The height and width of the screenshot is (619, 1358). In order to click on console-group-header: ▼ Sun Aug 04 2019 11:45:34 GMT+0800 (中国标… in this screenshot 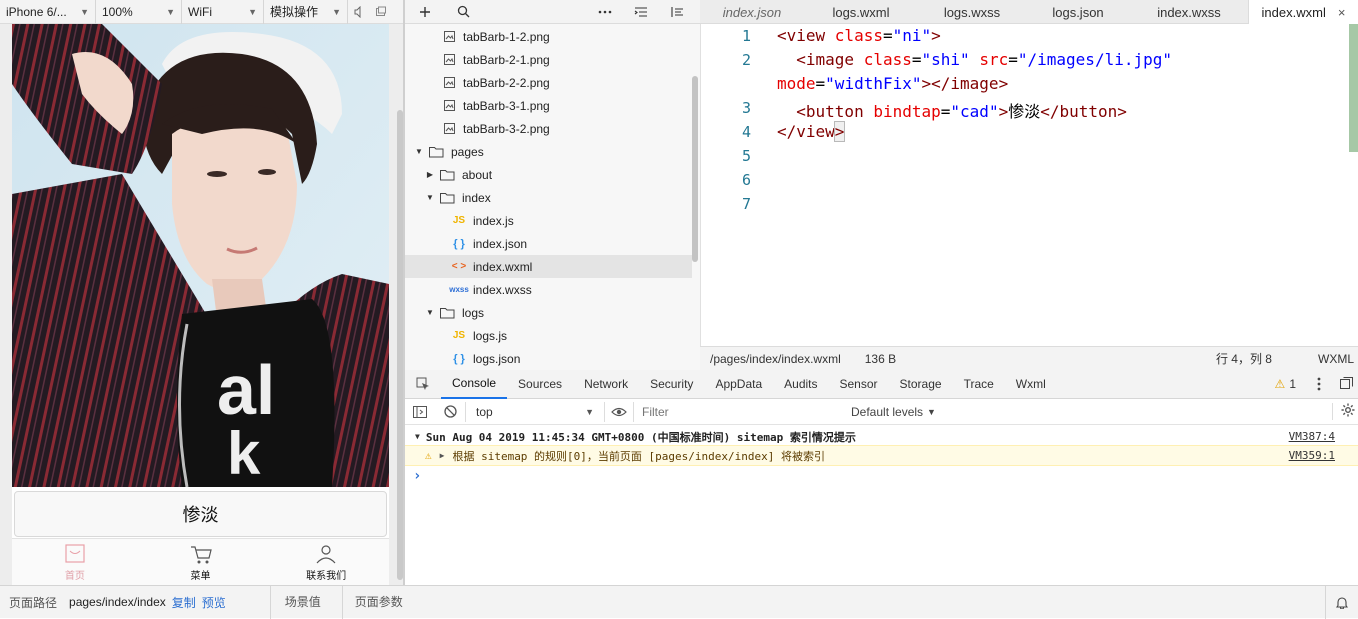, I will do `click(881, 436)`.